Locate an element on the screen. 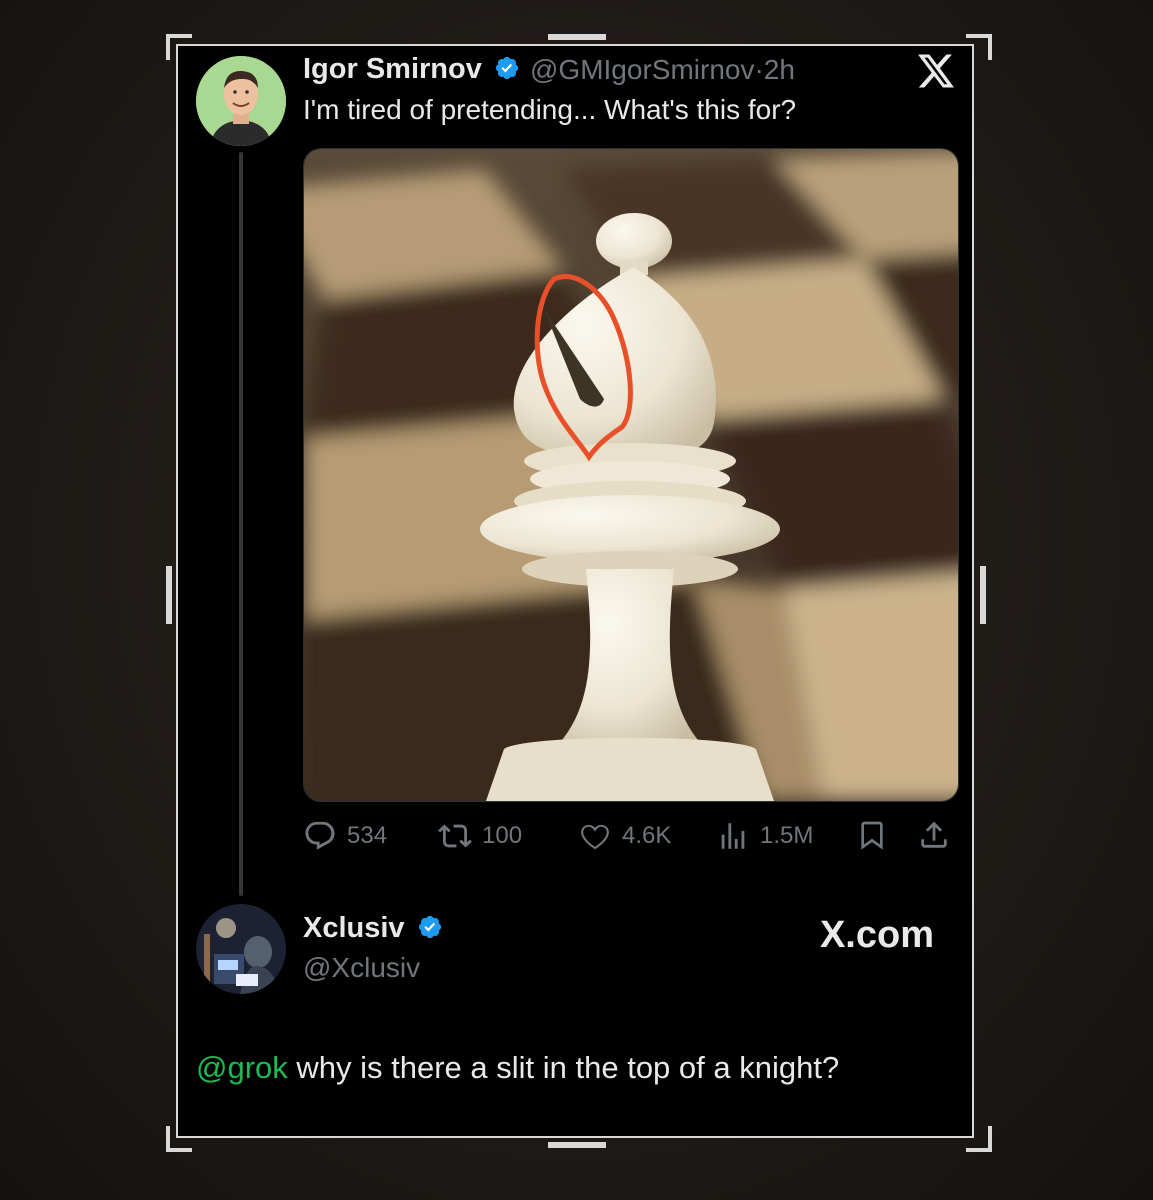  author-handle: @GMIgorSmirnov is located at coordinates (642, 69).